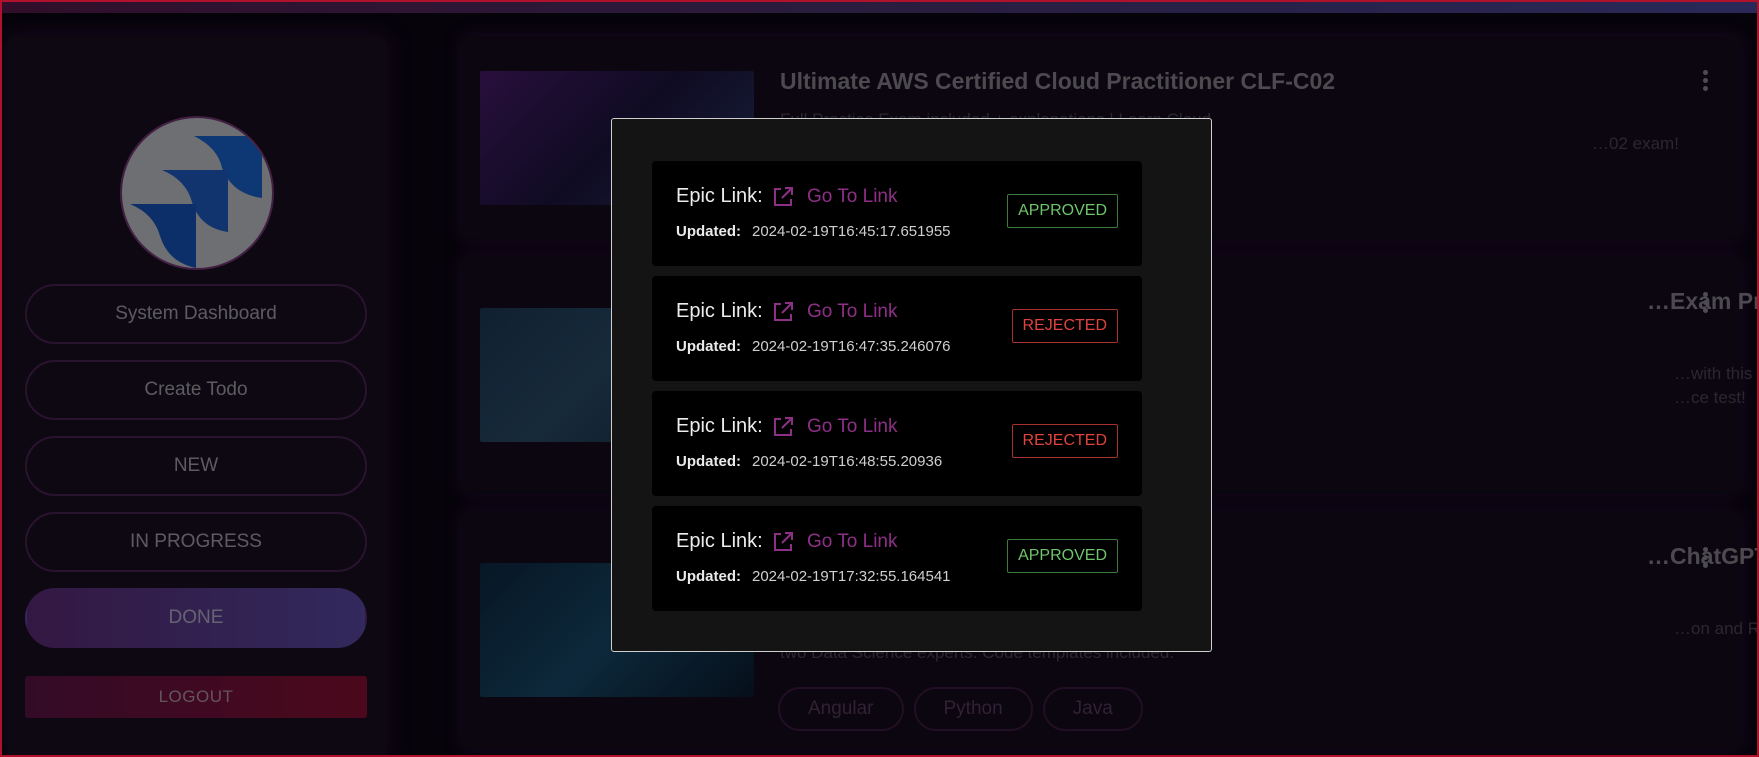 The height and width of the screenshot is (757, 1759). I want to click on updated-timestamp: 2024-02-19T17:32:55.164541, so click(851, 576).